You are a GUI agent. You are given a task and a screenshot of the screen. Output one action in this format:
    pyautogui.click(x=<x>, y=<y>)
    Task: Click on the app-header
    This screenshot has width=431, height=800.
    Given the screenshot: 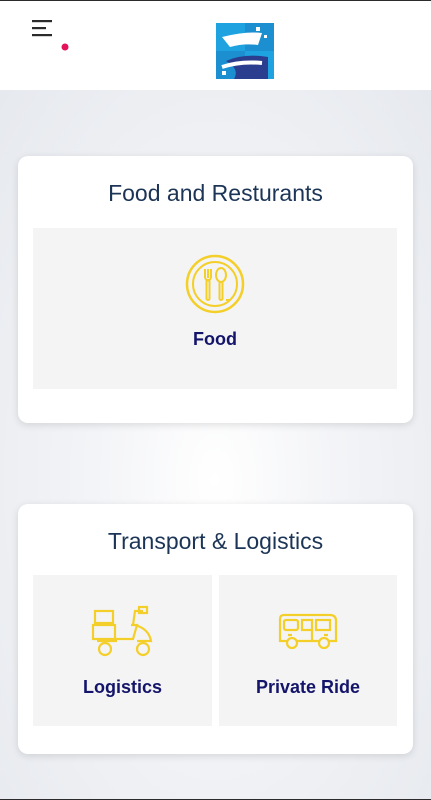 What is the action you would take?
    pyautogui.click(x=215, y=45)
    